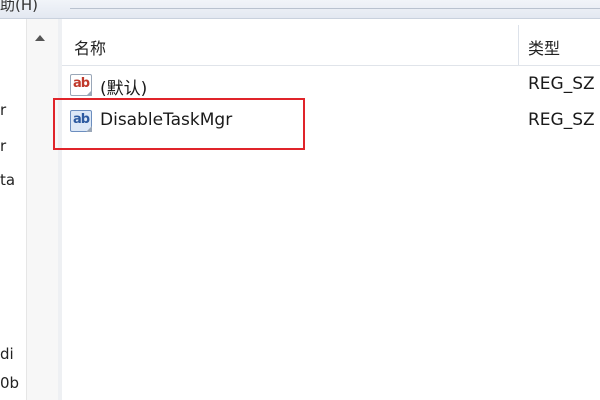  Describe the element at coordinates (9, 383) in the screenshot. I see `tree-item-fragment: 0b` at that location.